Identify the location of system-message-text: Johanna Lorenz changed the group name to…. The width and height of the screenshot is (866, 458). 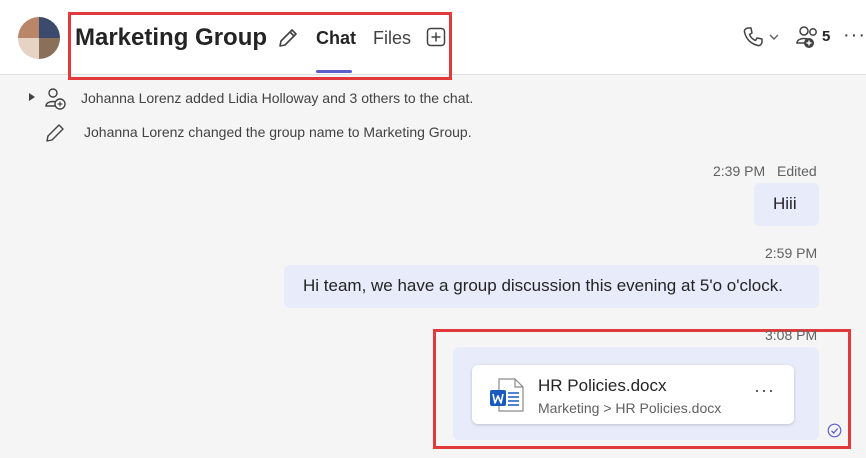
(278, 132).